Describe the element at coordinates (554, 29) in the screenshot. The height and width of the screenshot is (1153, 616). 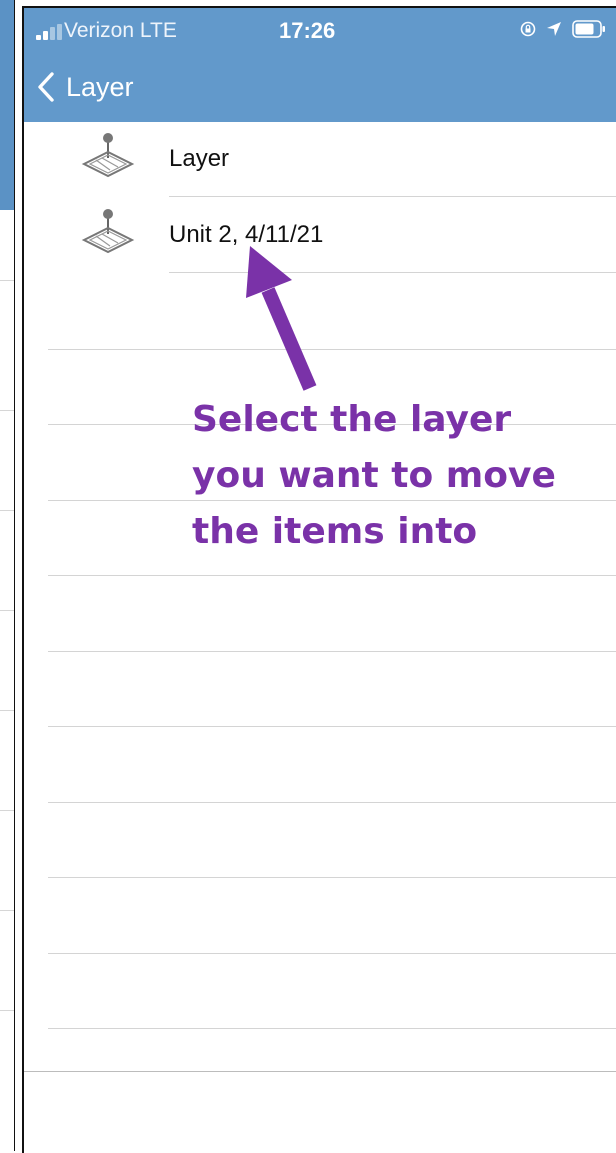
I see `location-arrow-icon` at that location.